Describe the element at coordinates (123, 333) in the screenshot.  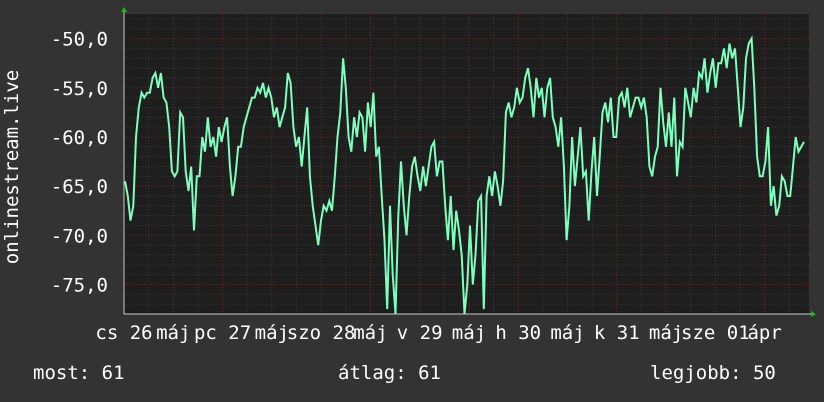
I see `x-tick-label: cs 26` at that location.